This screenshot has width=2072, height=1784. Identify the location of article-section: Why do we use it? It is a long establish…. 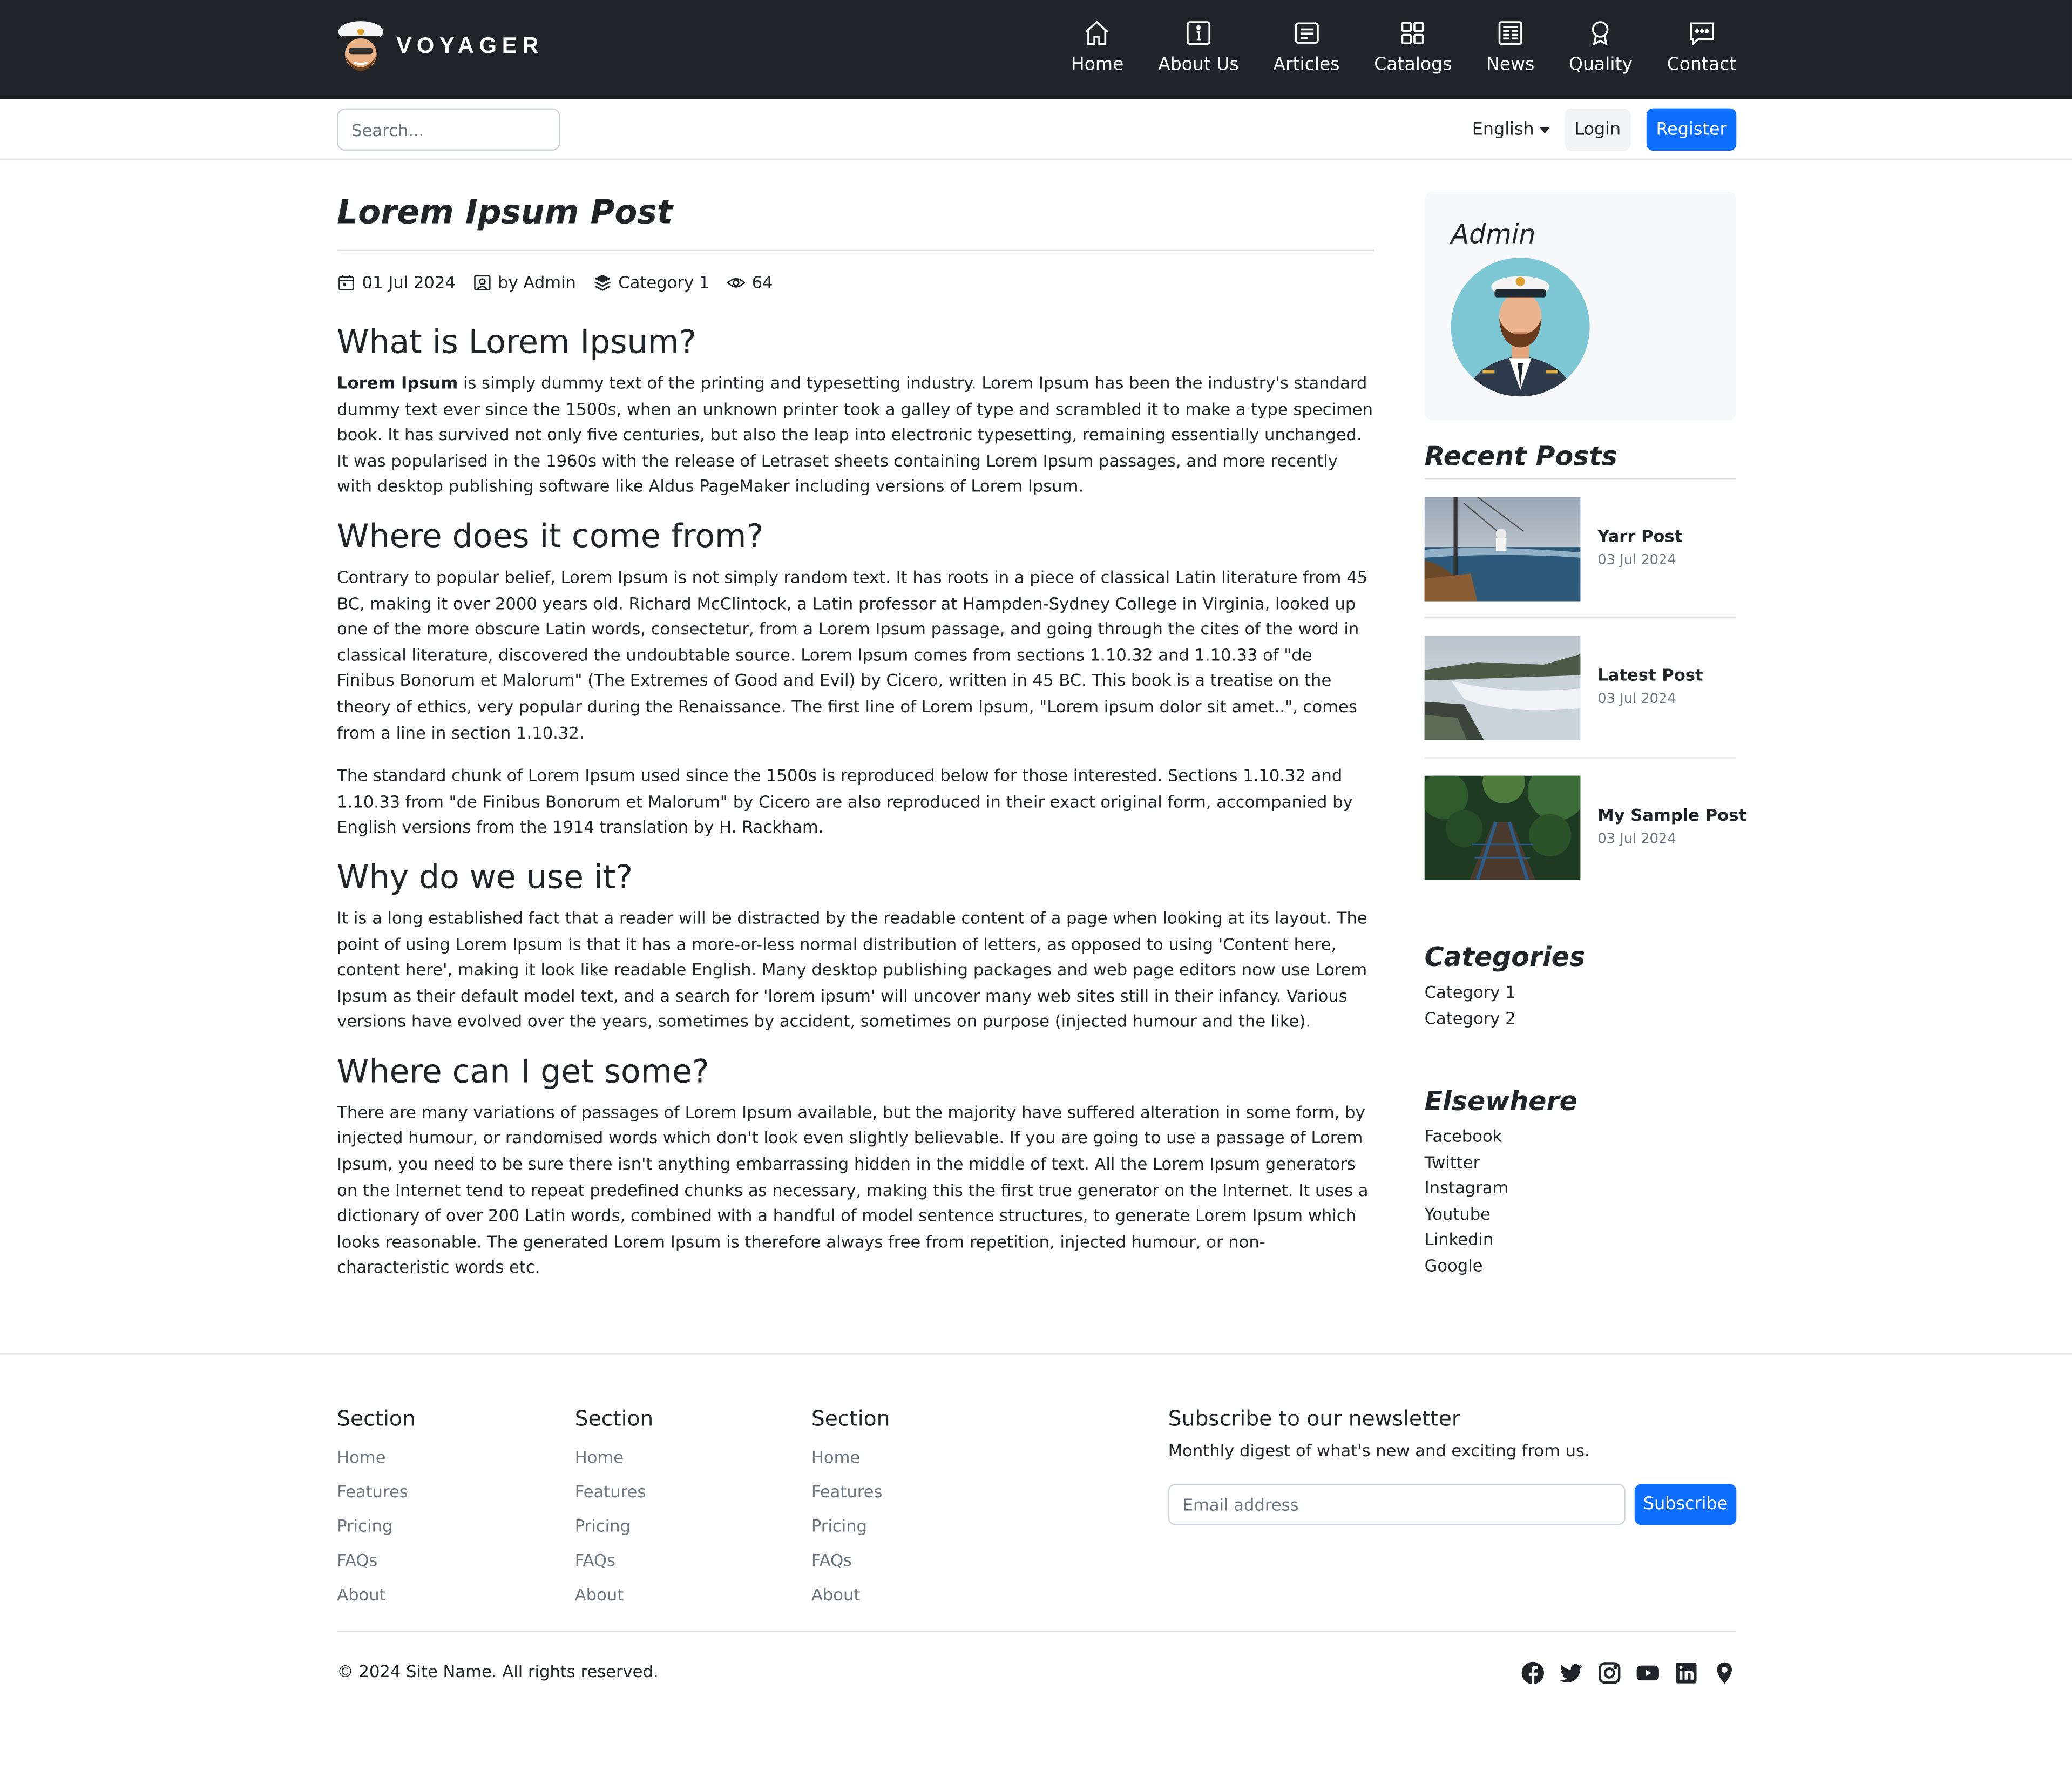
(855, 946).